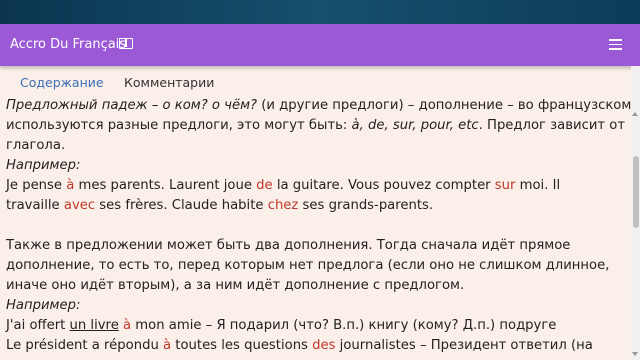 This screenshot has width=640, height=360. I want to click on desktop-background, so click(320, 12).